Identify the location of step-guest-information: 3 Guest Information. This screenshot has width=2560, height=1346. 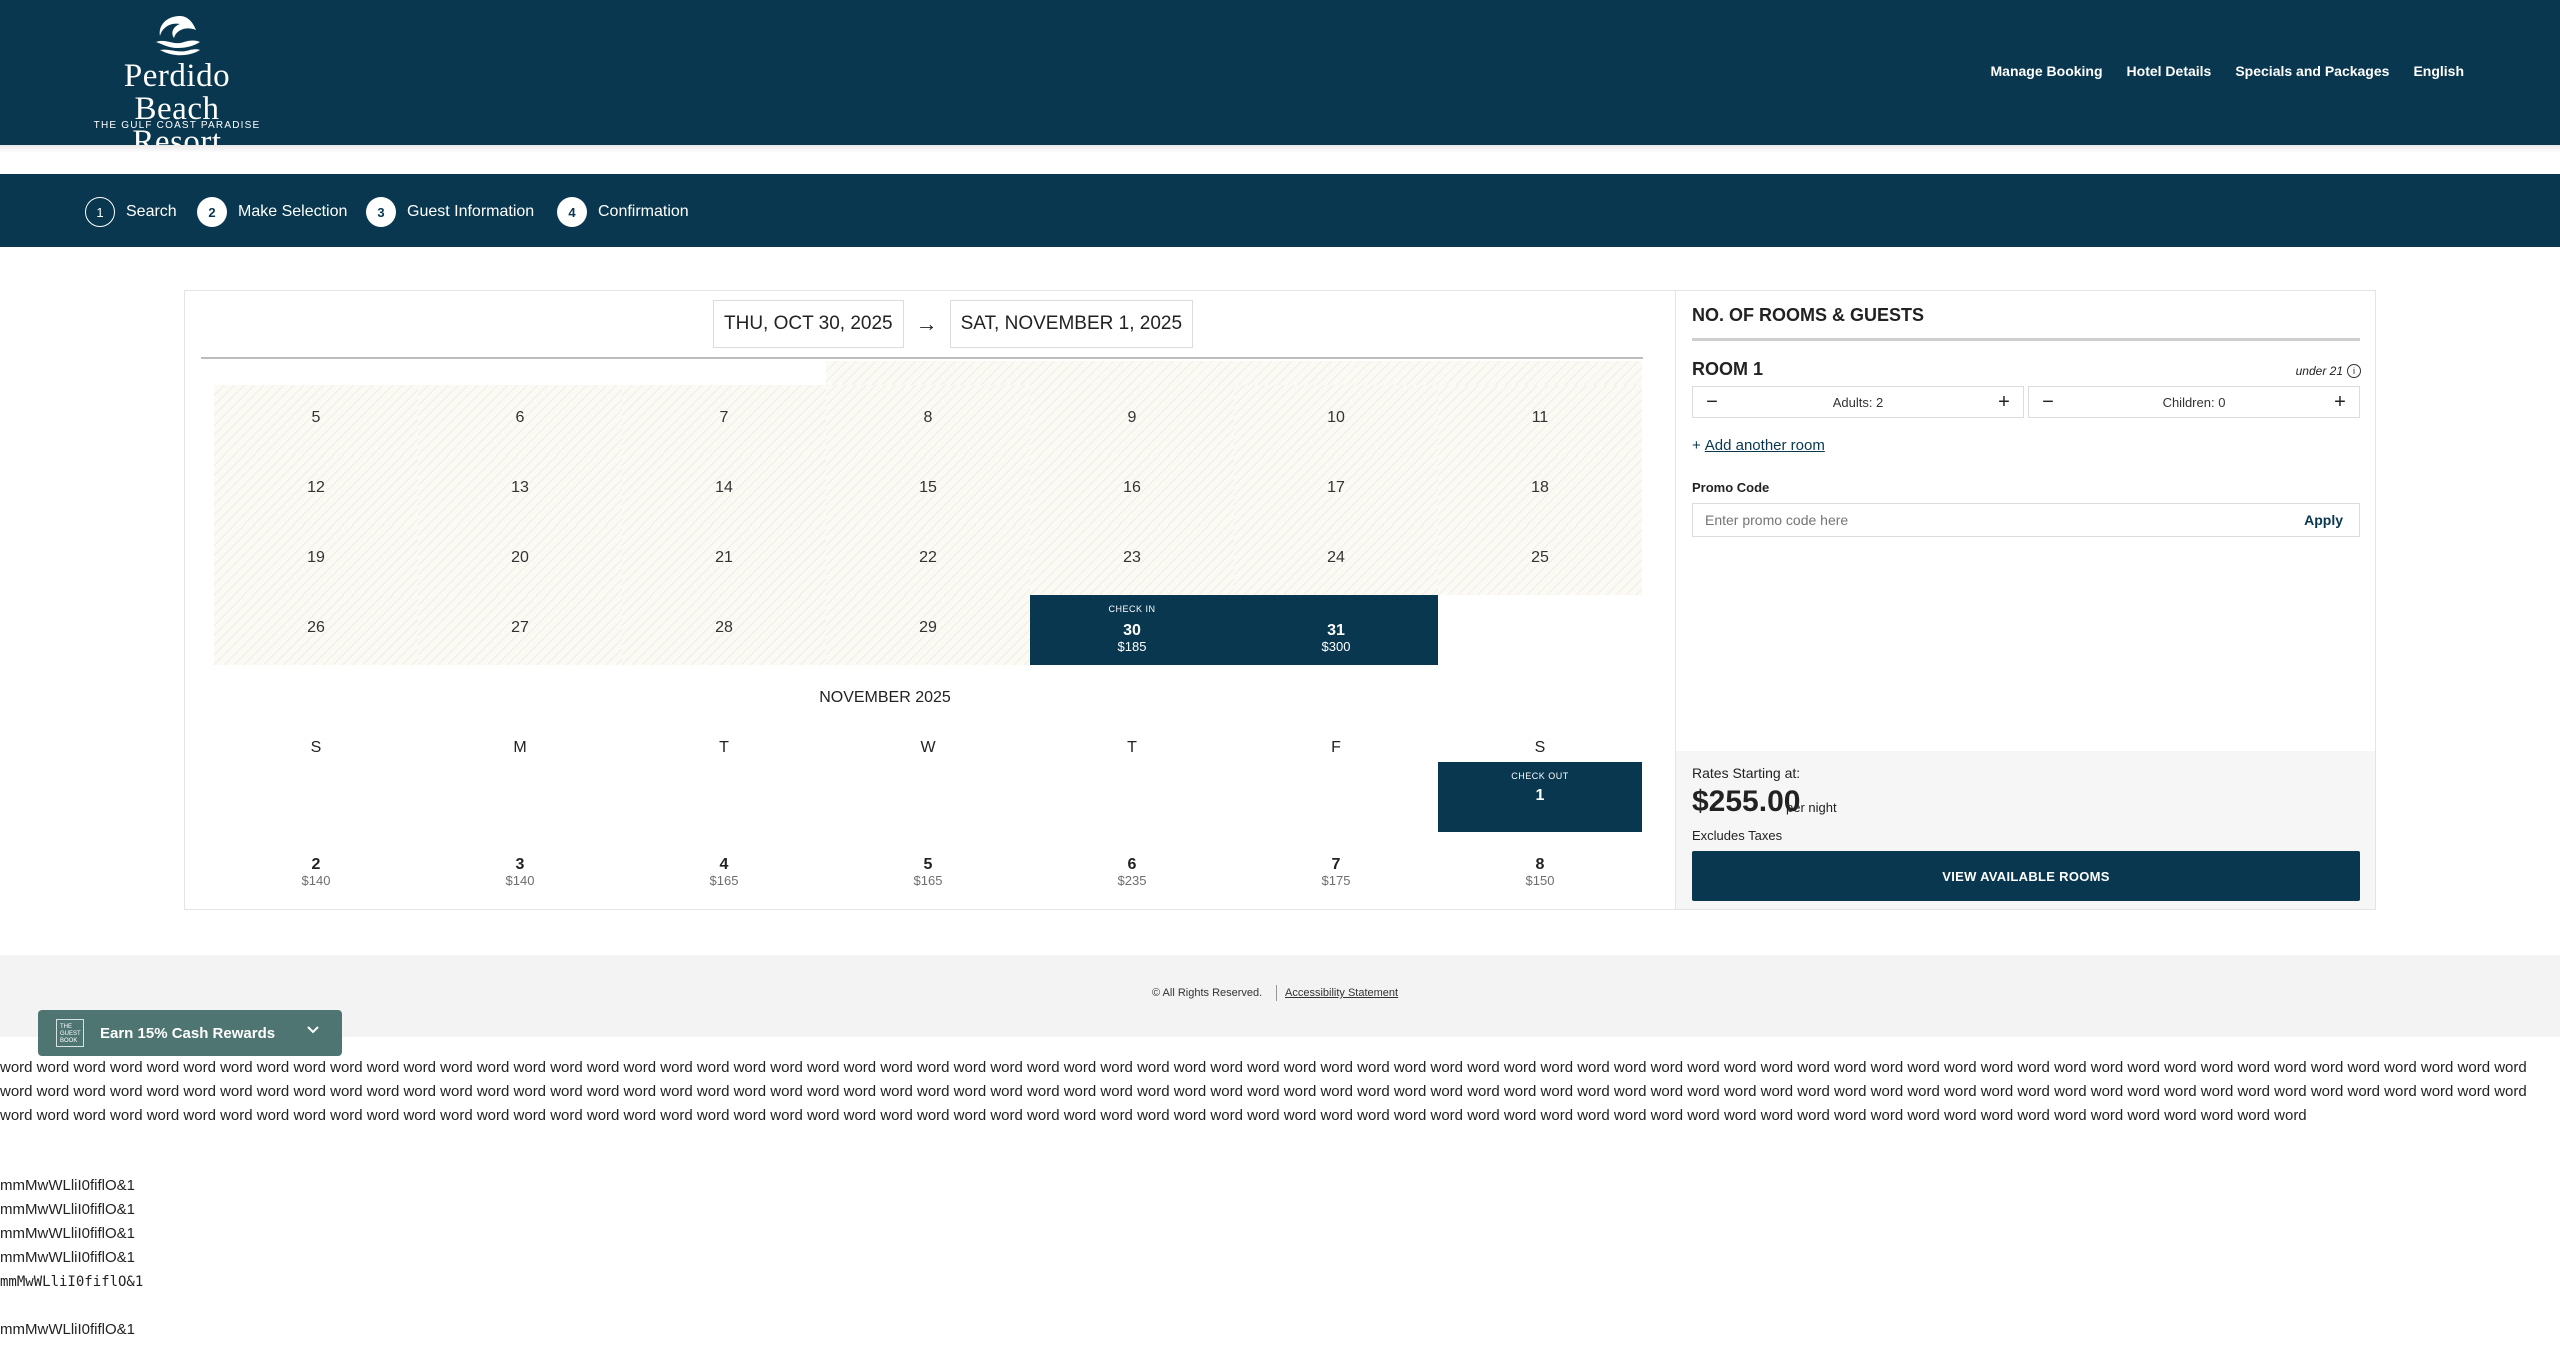
(450, 212).